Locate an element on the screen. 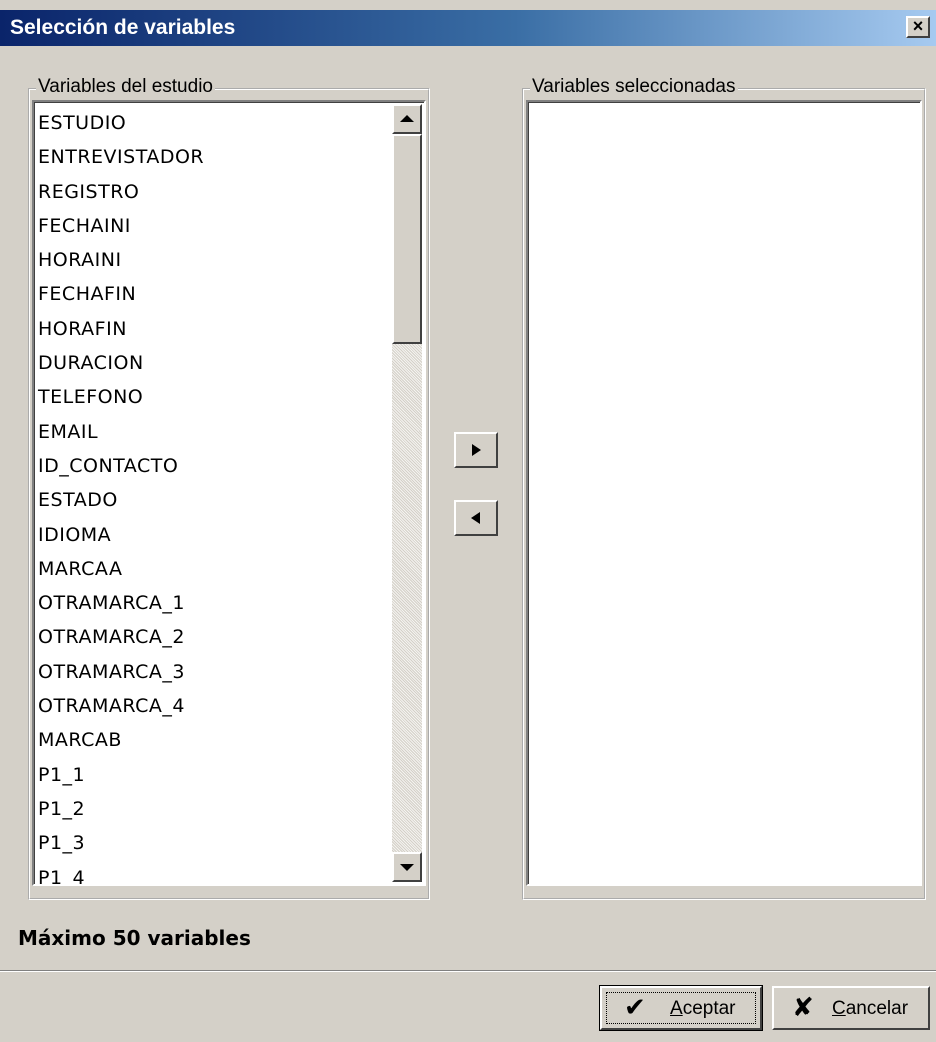 Image resolution: width=936 pixels, height=1042 pixels. scroll-down-button is located at coordinates (407, 867).